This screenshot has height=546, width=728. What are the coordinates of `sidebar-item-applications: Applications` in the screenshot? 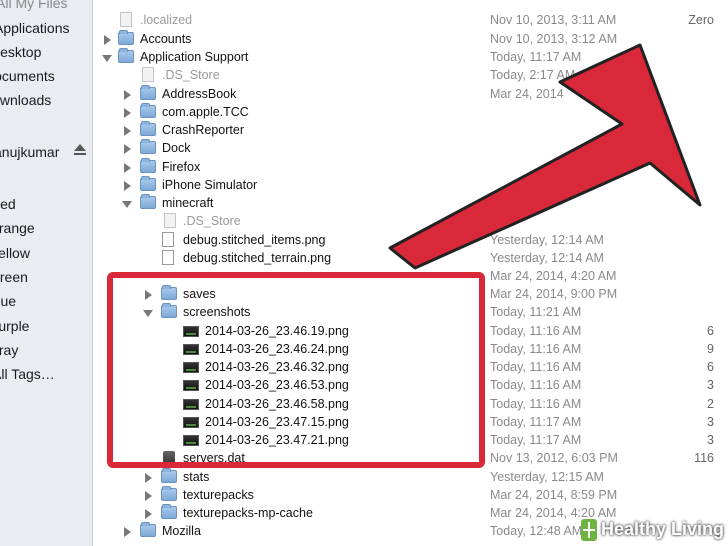 It's located at (35, 28).